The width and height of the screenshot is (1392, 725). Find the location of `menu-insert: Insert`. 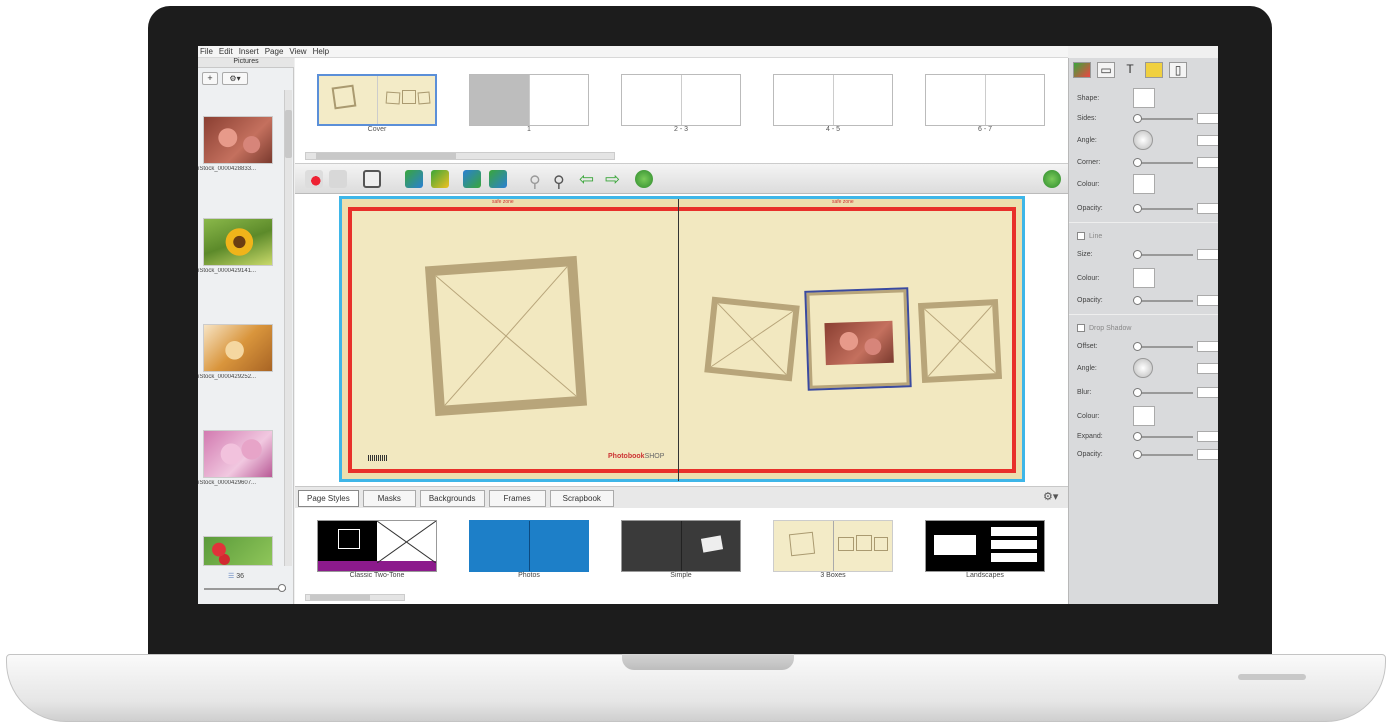

menu-insert: Insert is located at coordinates (249, 51).